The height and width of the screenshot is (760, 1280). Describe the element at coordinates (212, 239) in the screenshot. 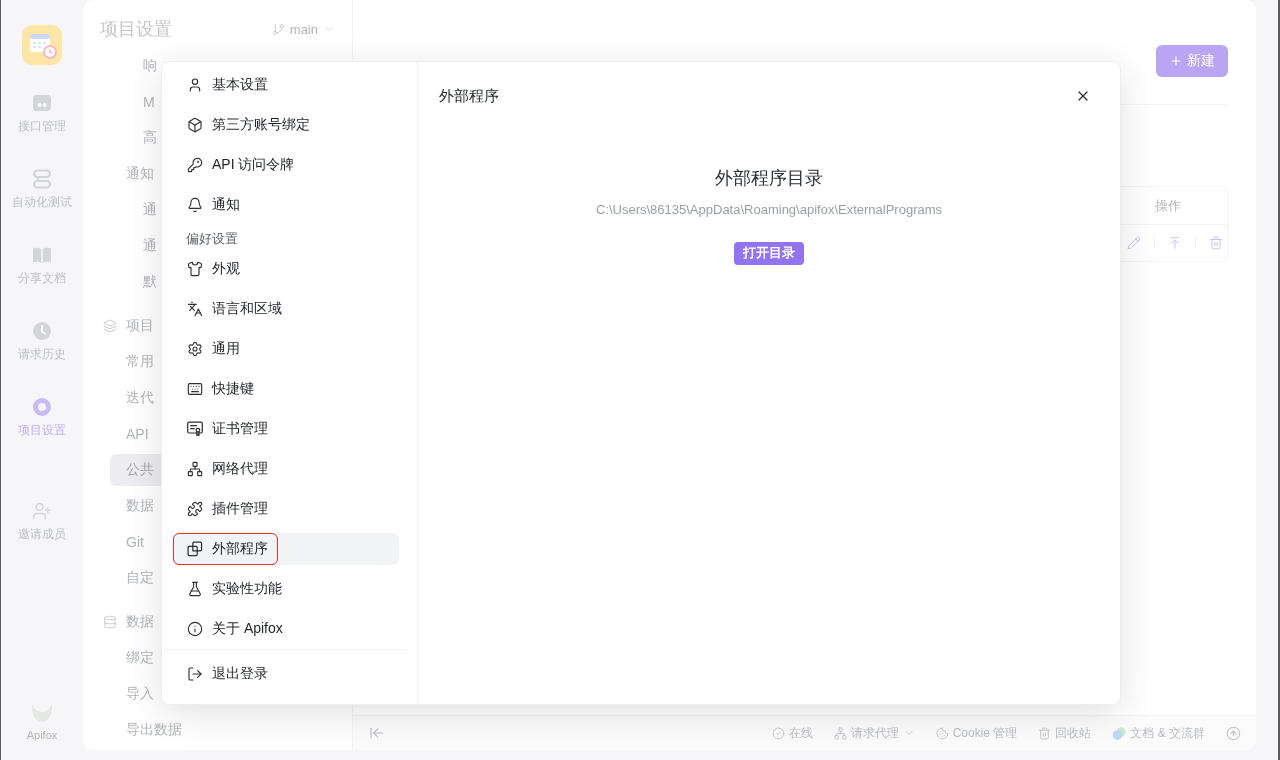

I see `menu-heading: 偏好设置` at that location.